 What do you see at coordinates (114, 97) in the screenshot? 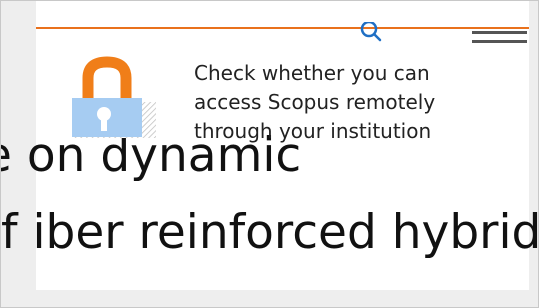
I see `open-lock-icon` at bounding box center [114, 97].